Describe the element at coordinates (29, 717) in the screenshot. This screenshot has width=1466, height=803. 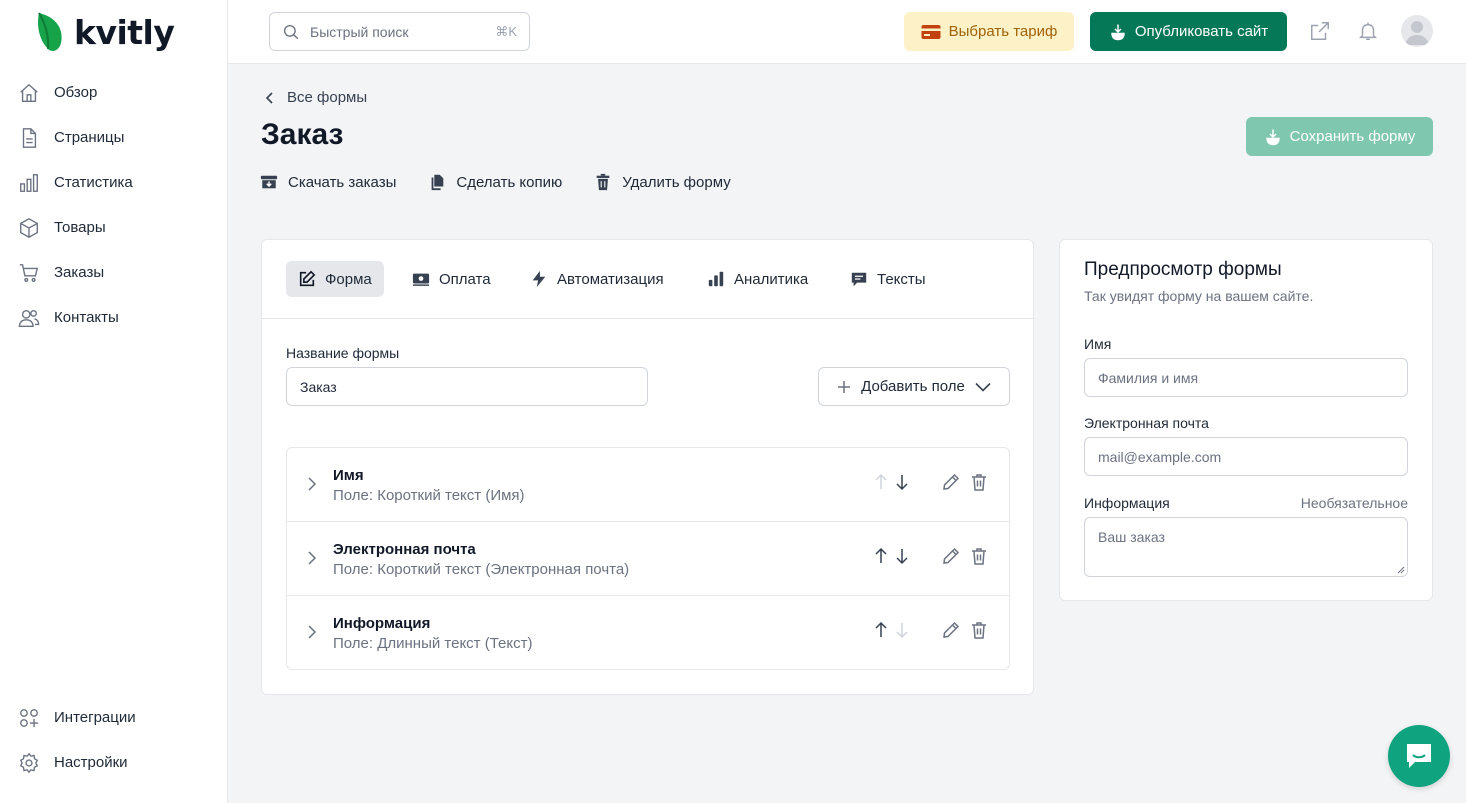
I see `integrations-icon` at that location.